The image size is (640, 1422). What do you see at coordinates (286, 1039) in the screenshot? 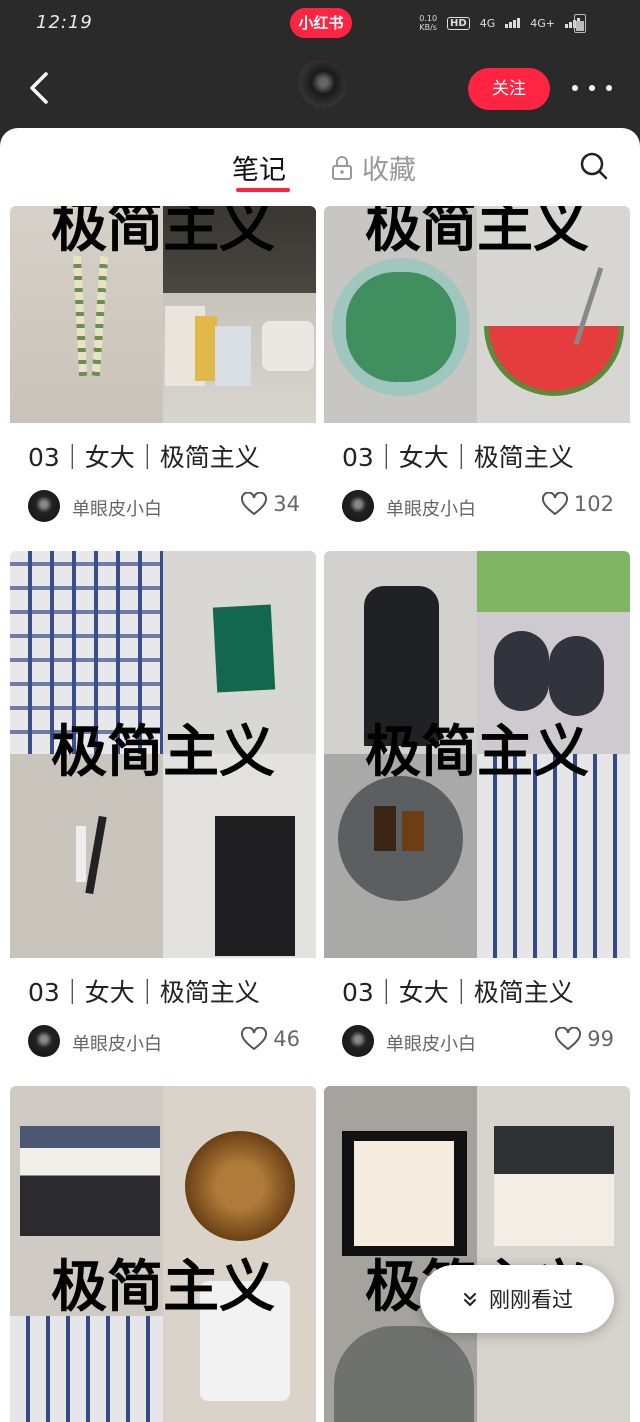
I see `like-count: 46` at bounding box center [286, 1039].